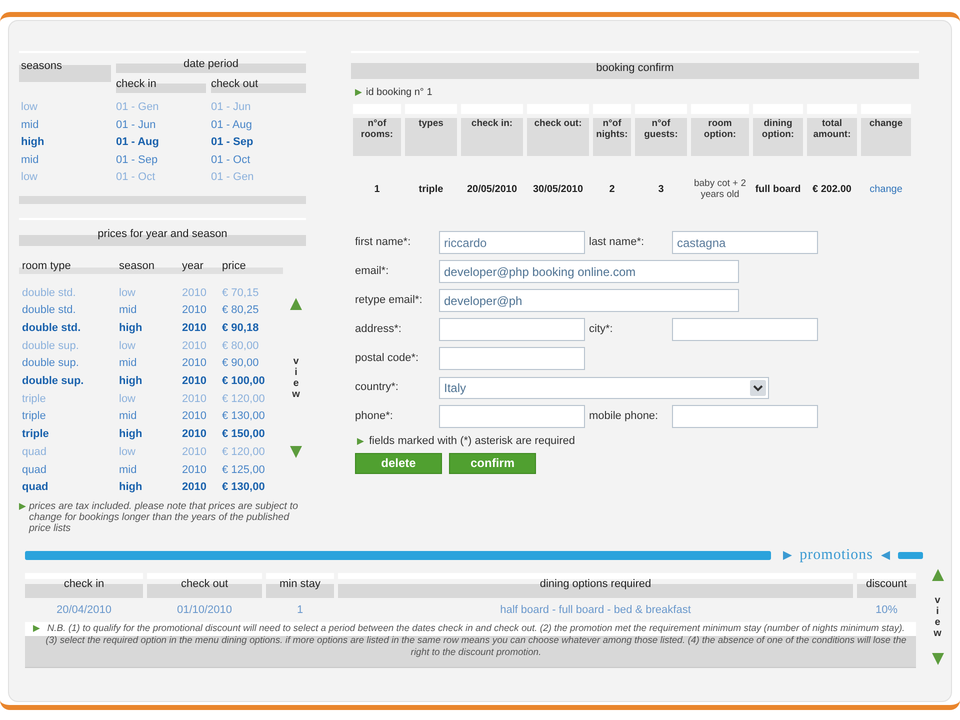  Describe the element at coordinates (885, 555) in the screenshot. I see `triangle-left-icon` at that location.